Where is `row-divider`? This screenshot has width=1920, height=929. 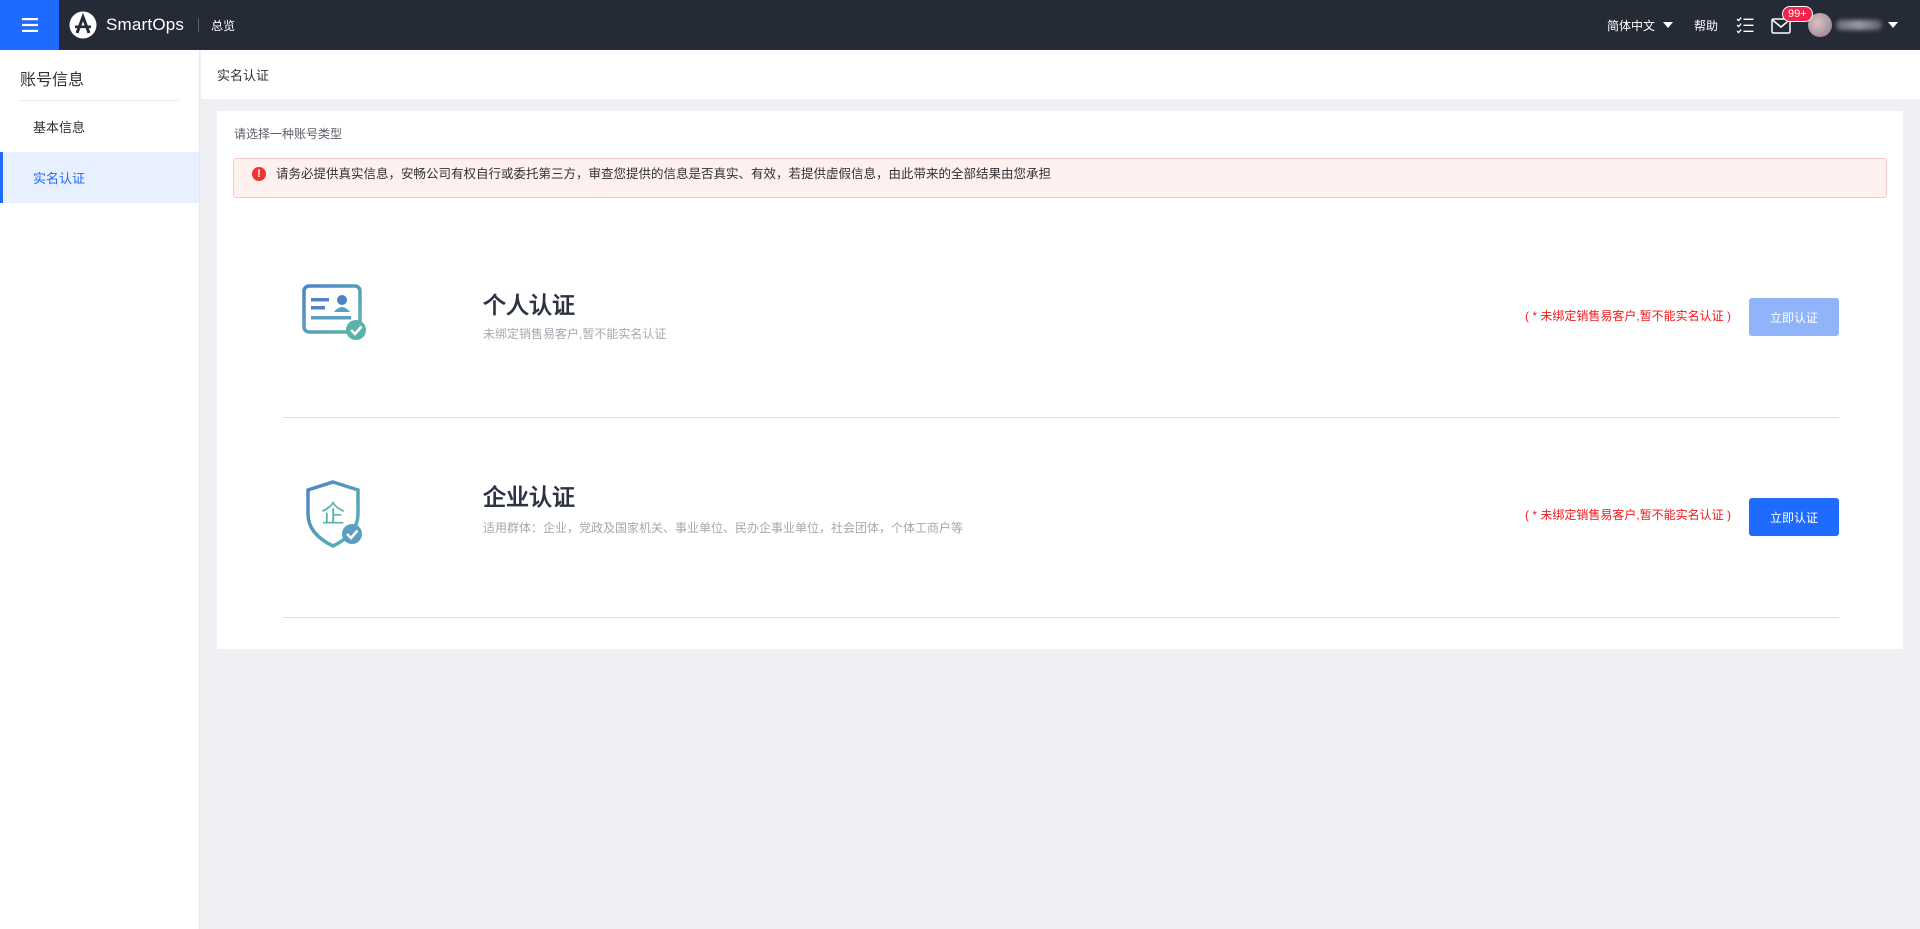 row-divider is located at coordinates (1061, 617).